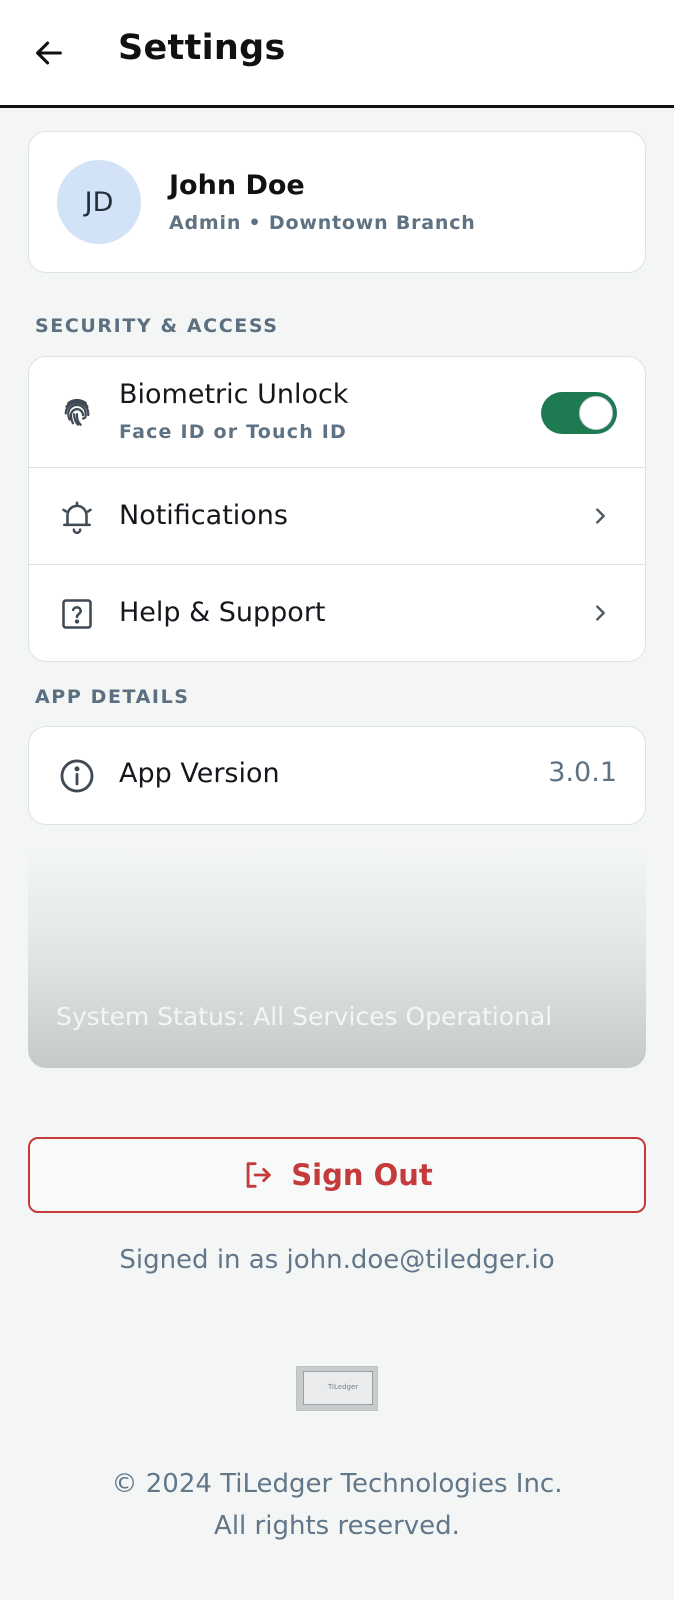 The height and width of the screenshot is (1600, 674). I want to click on app-details-card: App Version 3.0.1, so click(337, 775).